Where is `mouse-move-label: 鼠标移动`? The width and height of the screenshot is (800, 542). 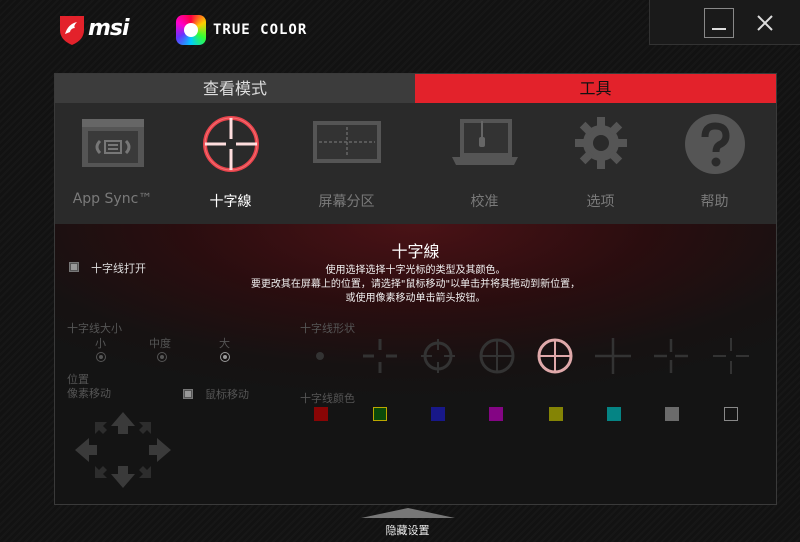
mouse-move-label: 鼠标移动 is located at coordinates (227, 394).